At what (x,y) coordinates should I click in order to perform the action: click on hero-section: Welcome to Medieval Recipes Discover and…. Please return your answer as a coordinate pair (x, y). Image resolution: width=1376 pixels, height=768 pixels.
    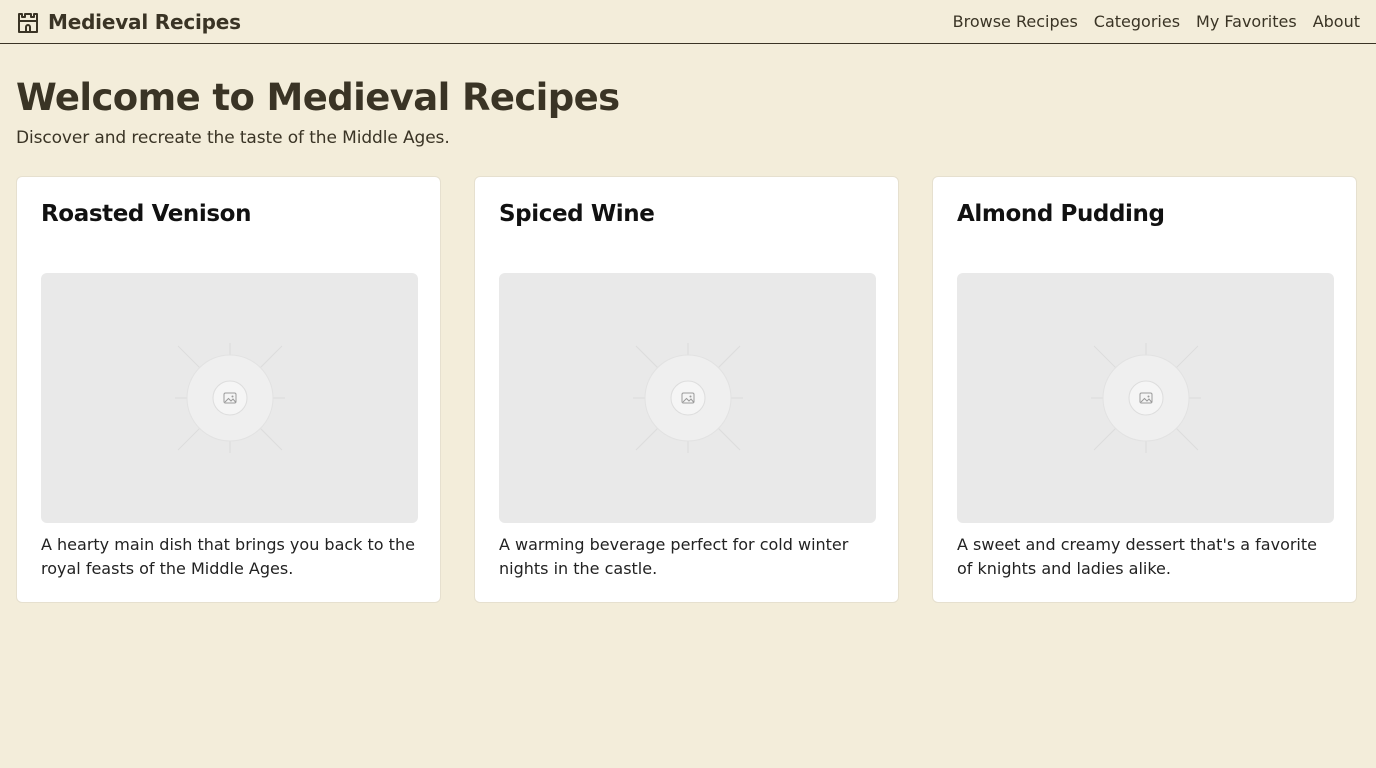
    Looking at the image, I should click on (688, 96).